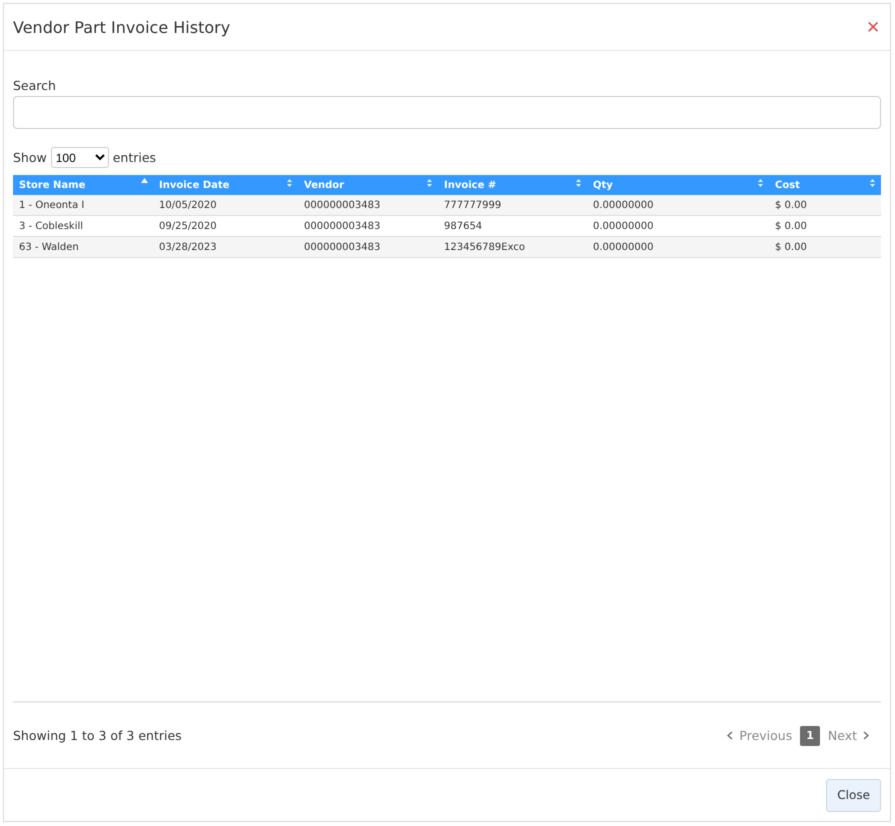  Describe the element at coordinates (825, 185) in the screenshot. I see `column-header: Cost` at that location.